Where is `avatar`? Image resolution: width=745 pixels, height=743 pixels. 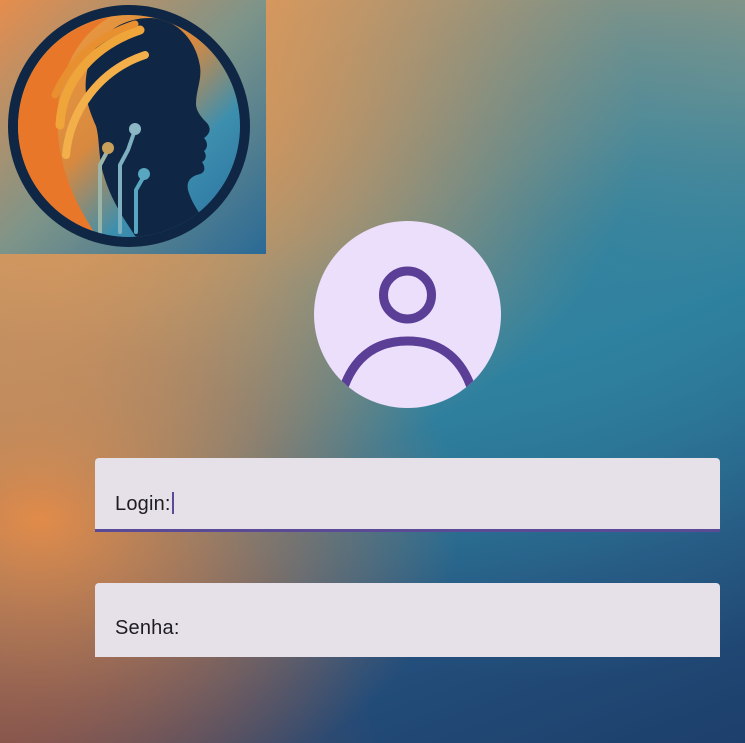 avatar is located at coordinates (407, 314).